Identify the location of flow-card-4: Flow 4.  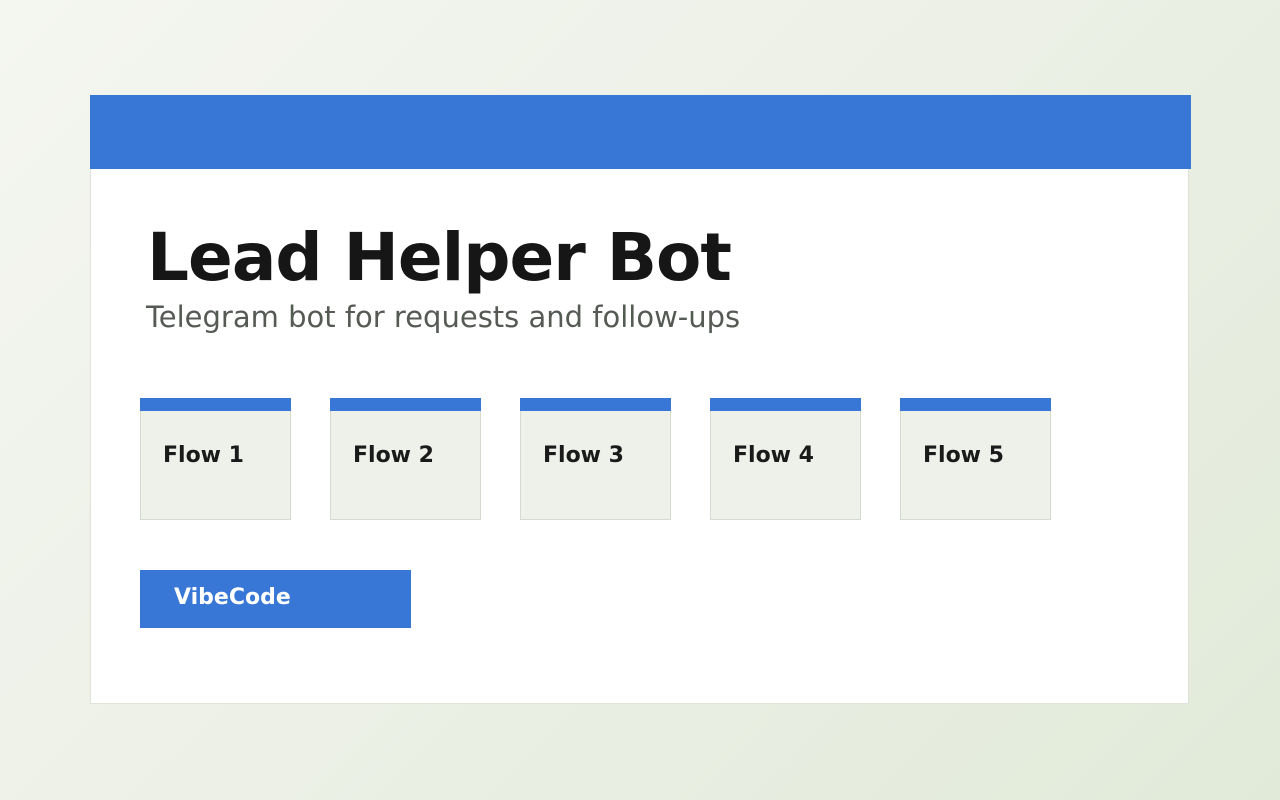
(785, 459).